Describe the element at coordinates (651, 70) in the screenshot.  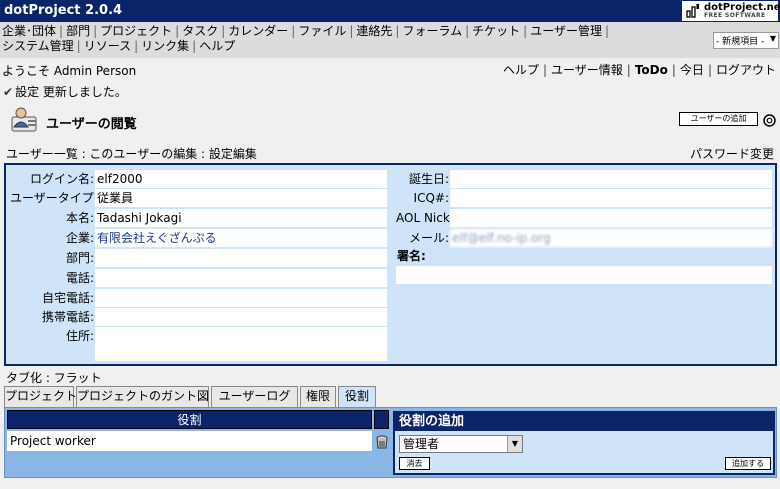
I see `todo-link: ToDo` at that location.